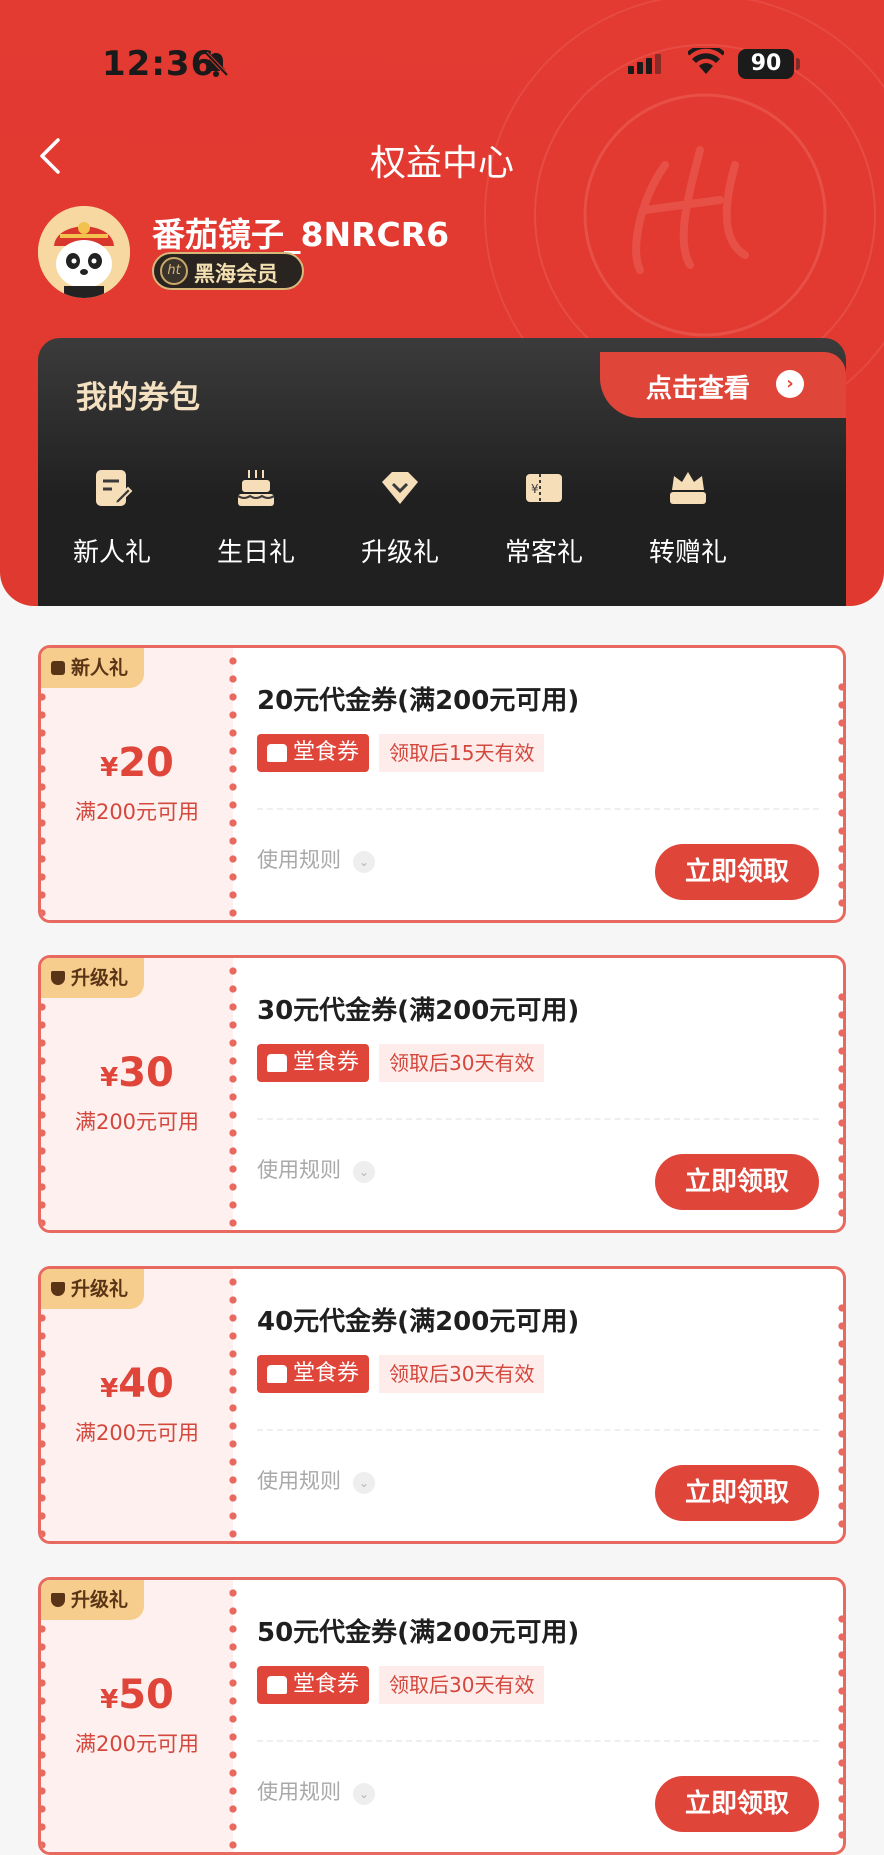 The image size is (884, 1855). I want to click on coupon-validity: 领取后15天有效, so click(462, 753).